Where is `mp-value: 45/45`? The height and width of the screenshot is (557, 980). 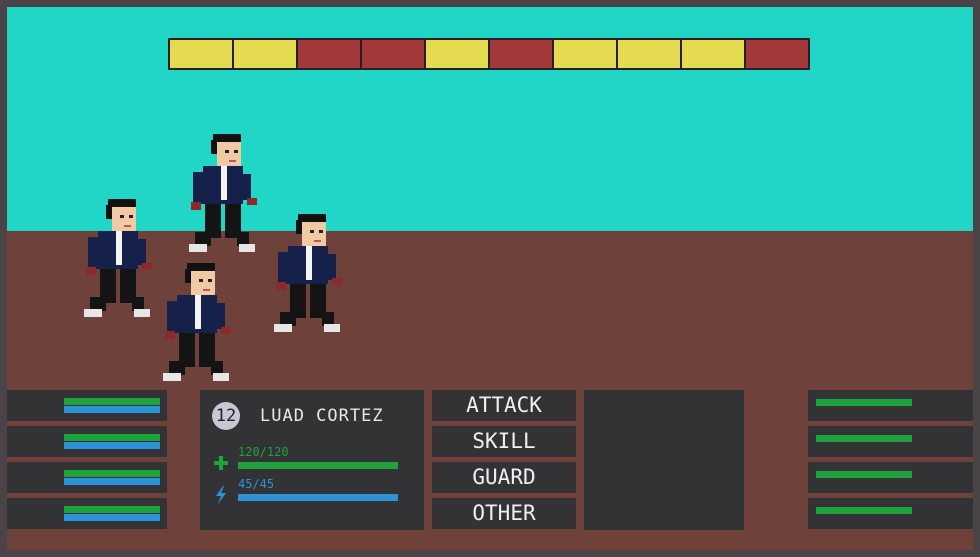 mp-value: 45/45 is located at coordinates (256, 484).